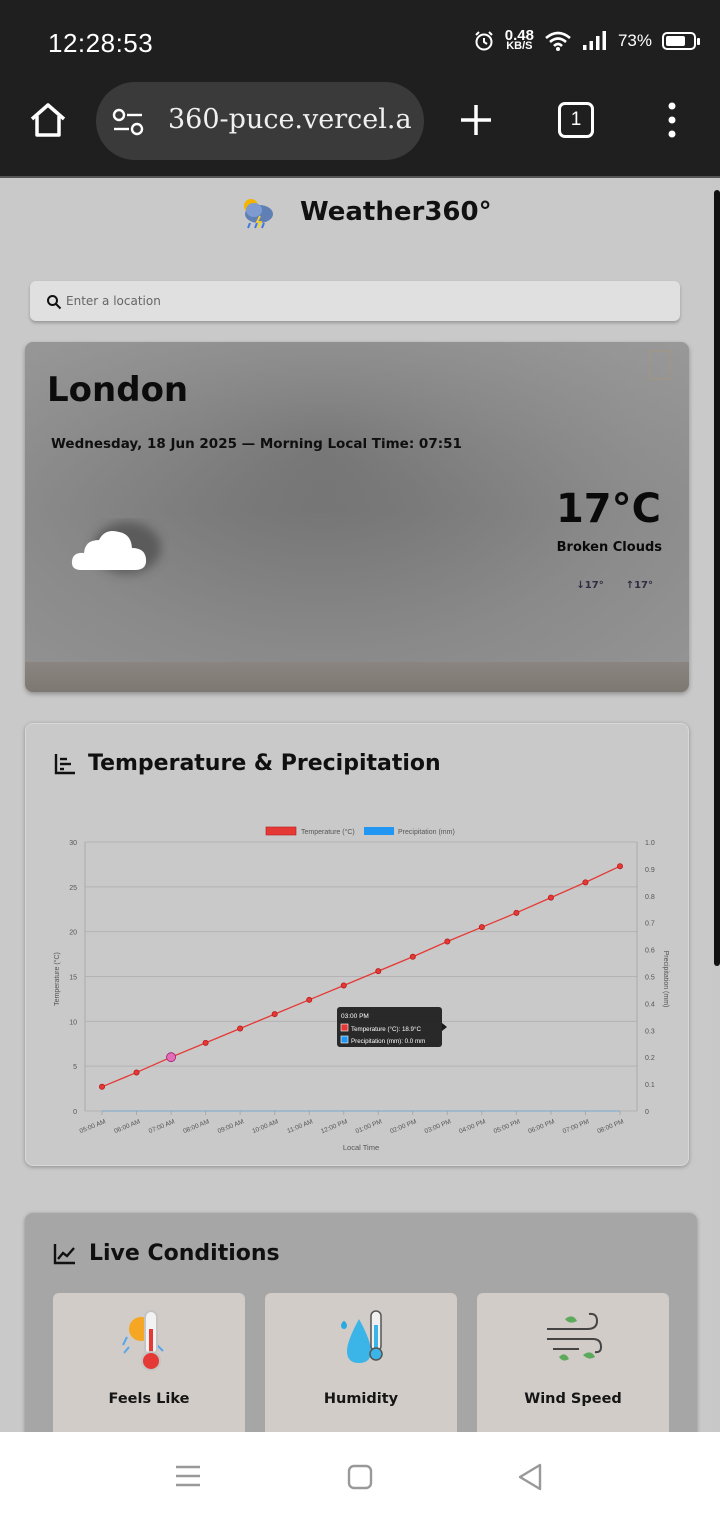 The width and height of the screenshot is (720, 1520). What do you see at coordinates (575, 1336) in the screenshot?
I see `wind-leaves-icon` at bounding box center [575, 1336].